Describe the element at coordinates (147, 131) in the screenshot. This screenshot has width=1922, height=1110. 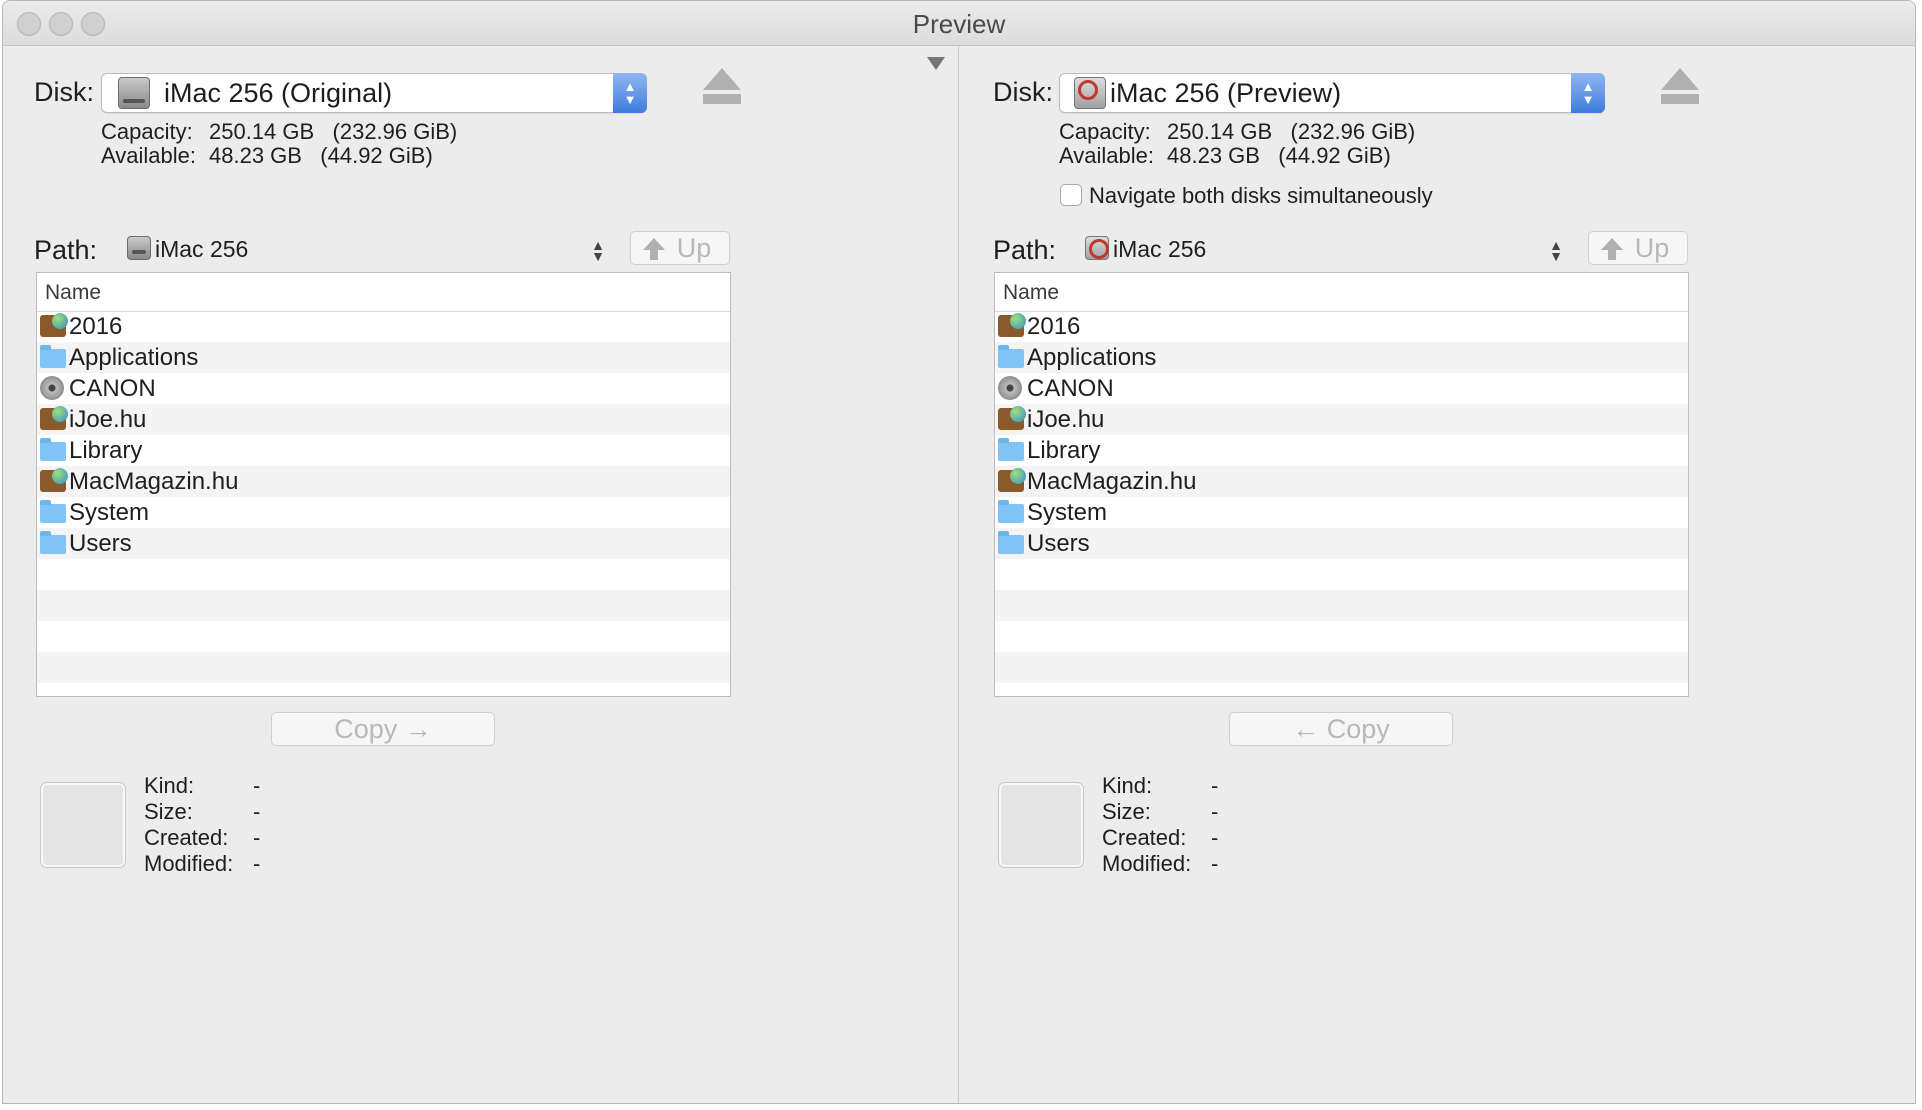
I see `capacity-label: Capacity:` at that location.